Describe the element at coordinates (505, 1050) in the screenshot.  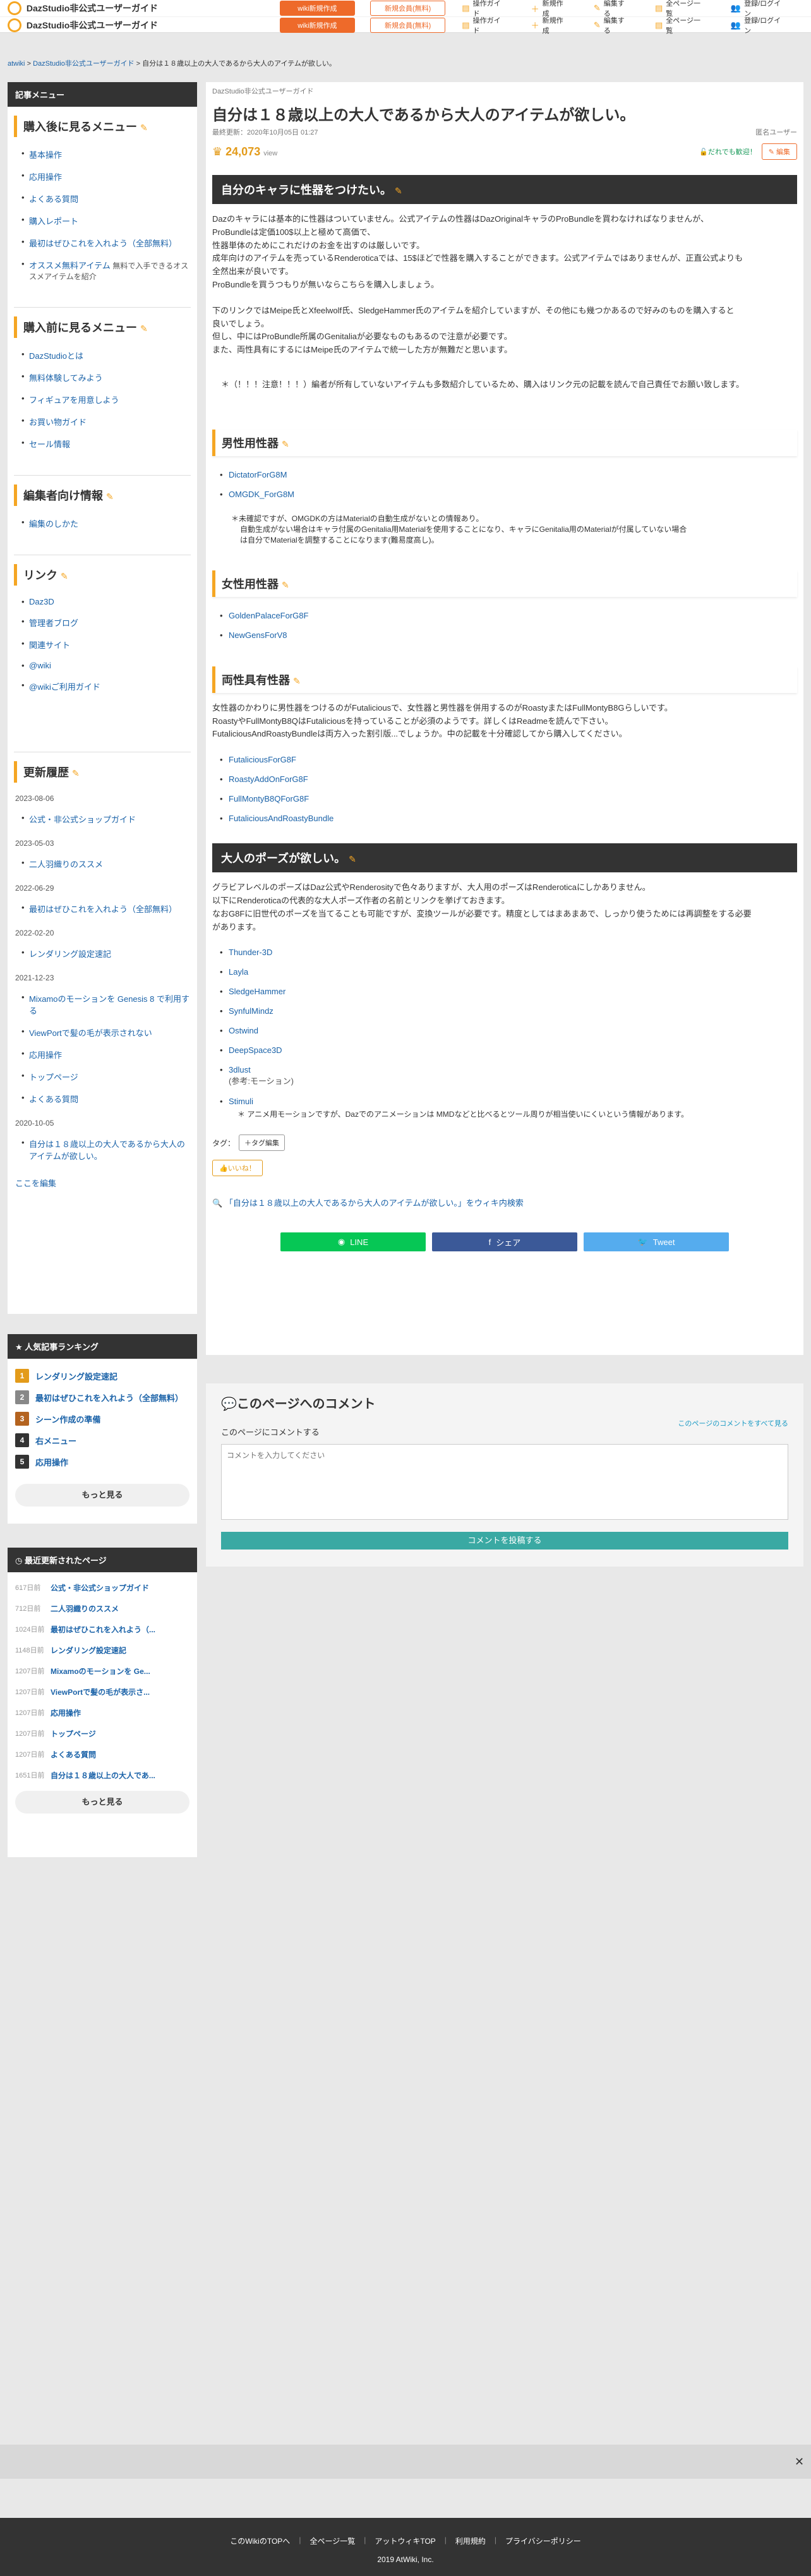
I see `list-item: DeepSpace3D` at that location.